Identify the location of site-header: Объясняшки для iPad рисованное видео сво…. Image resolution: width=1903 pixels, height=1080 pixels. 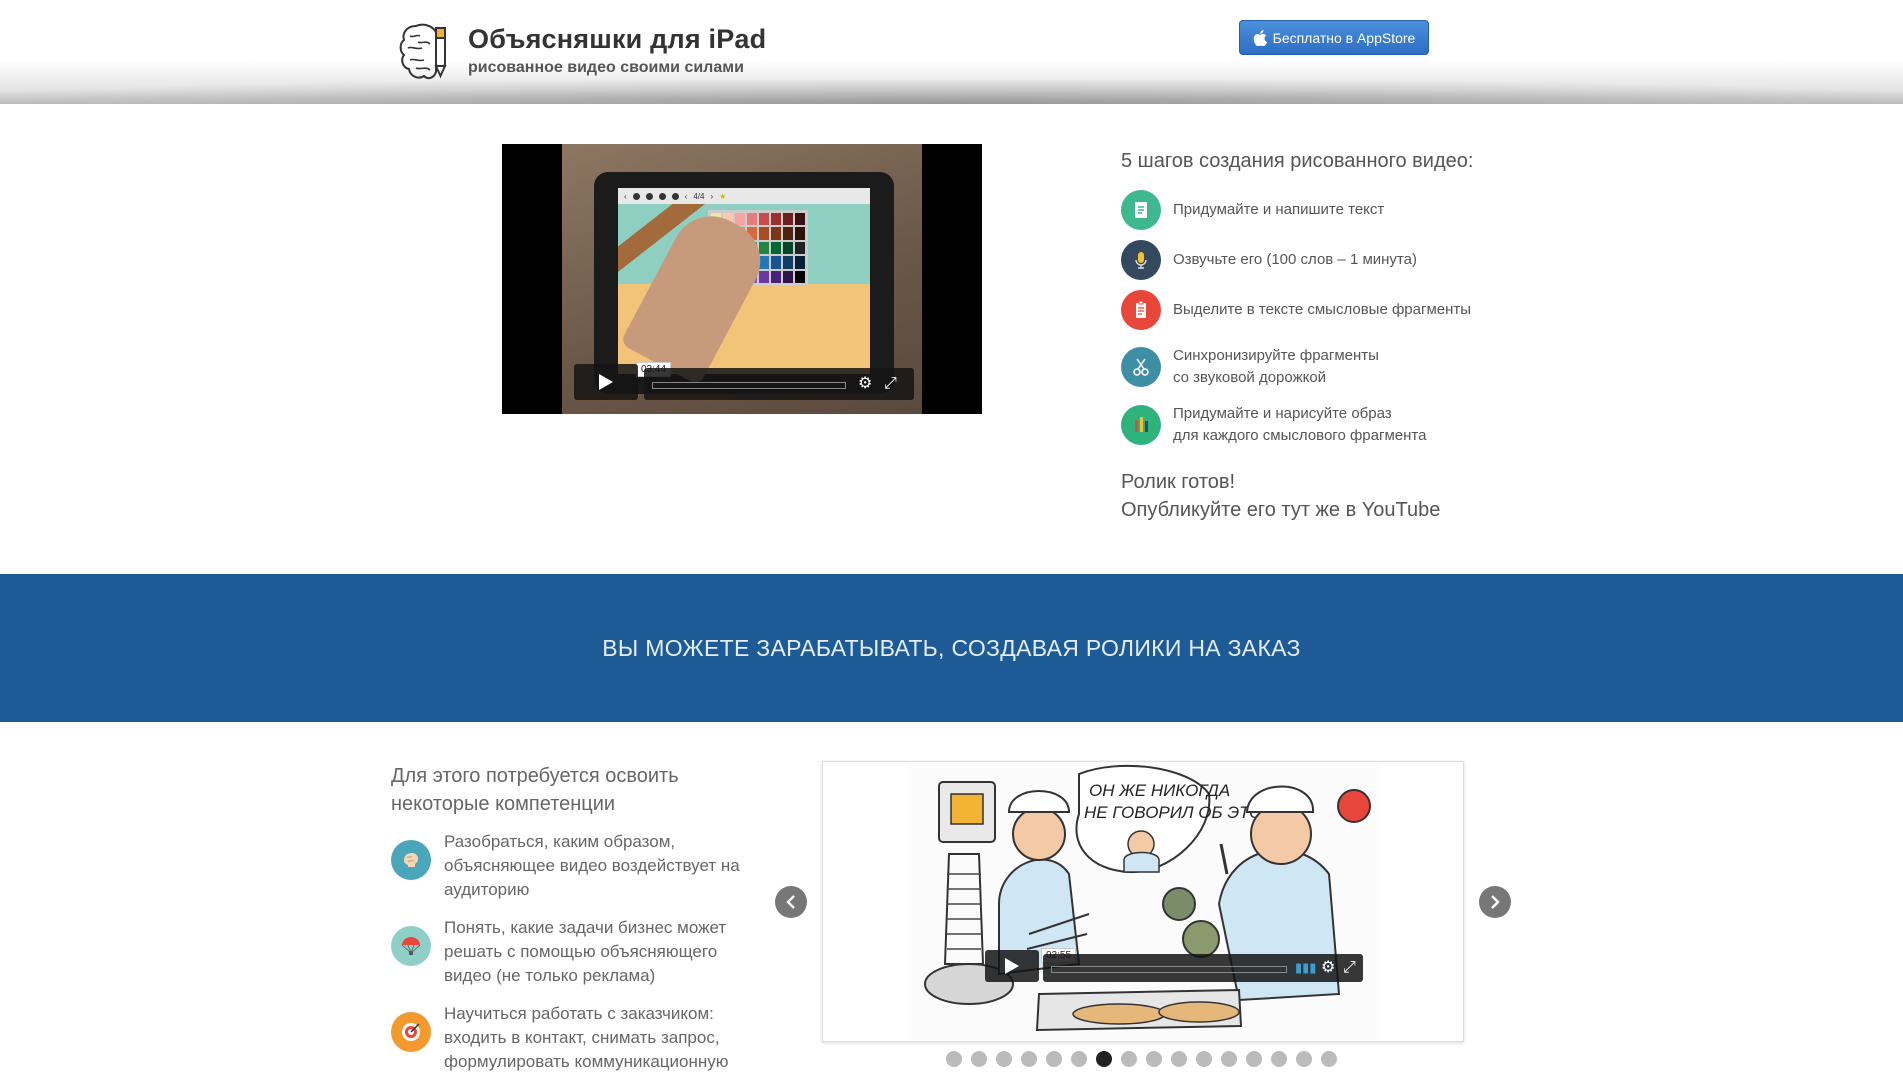
(951, 52).